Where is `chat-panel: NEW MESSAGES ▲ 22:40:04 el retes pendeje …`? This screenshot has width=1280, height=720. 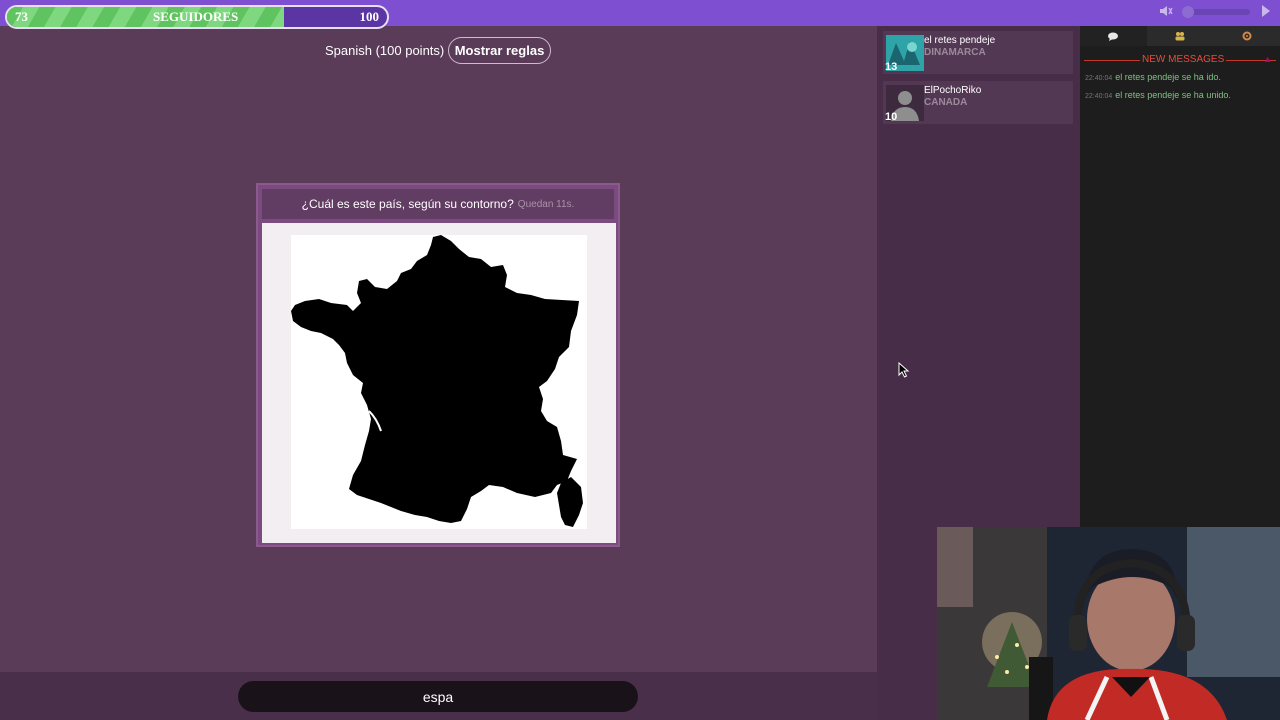
chat-panel: NEW MESSAGES ▲ 22:40:04 el retes pendeje … is located at coordinates (1180, 278).